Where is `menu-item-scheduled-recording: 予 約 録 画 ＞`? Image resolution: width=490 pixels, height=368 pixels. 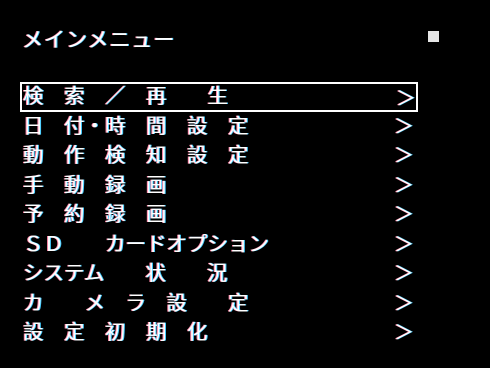
menu-item-scheduled-recording: 予 約 録 画 ＞ is located at coordinates (219, 215).